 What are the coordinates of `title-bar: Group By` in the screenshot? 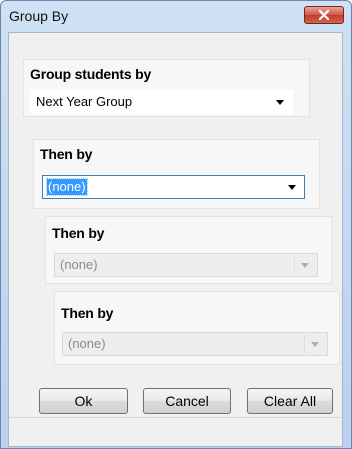 It's located at (176, 16).